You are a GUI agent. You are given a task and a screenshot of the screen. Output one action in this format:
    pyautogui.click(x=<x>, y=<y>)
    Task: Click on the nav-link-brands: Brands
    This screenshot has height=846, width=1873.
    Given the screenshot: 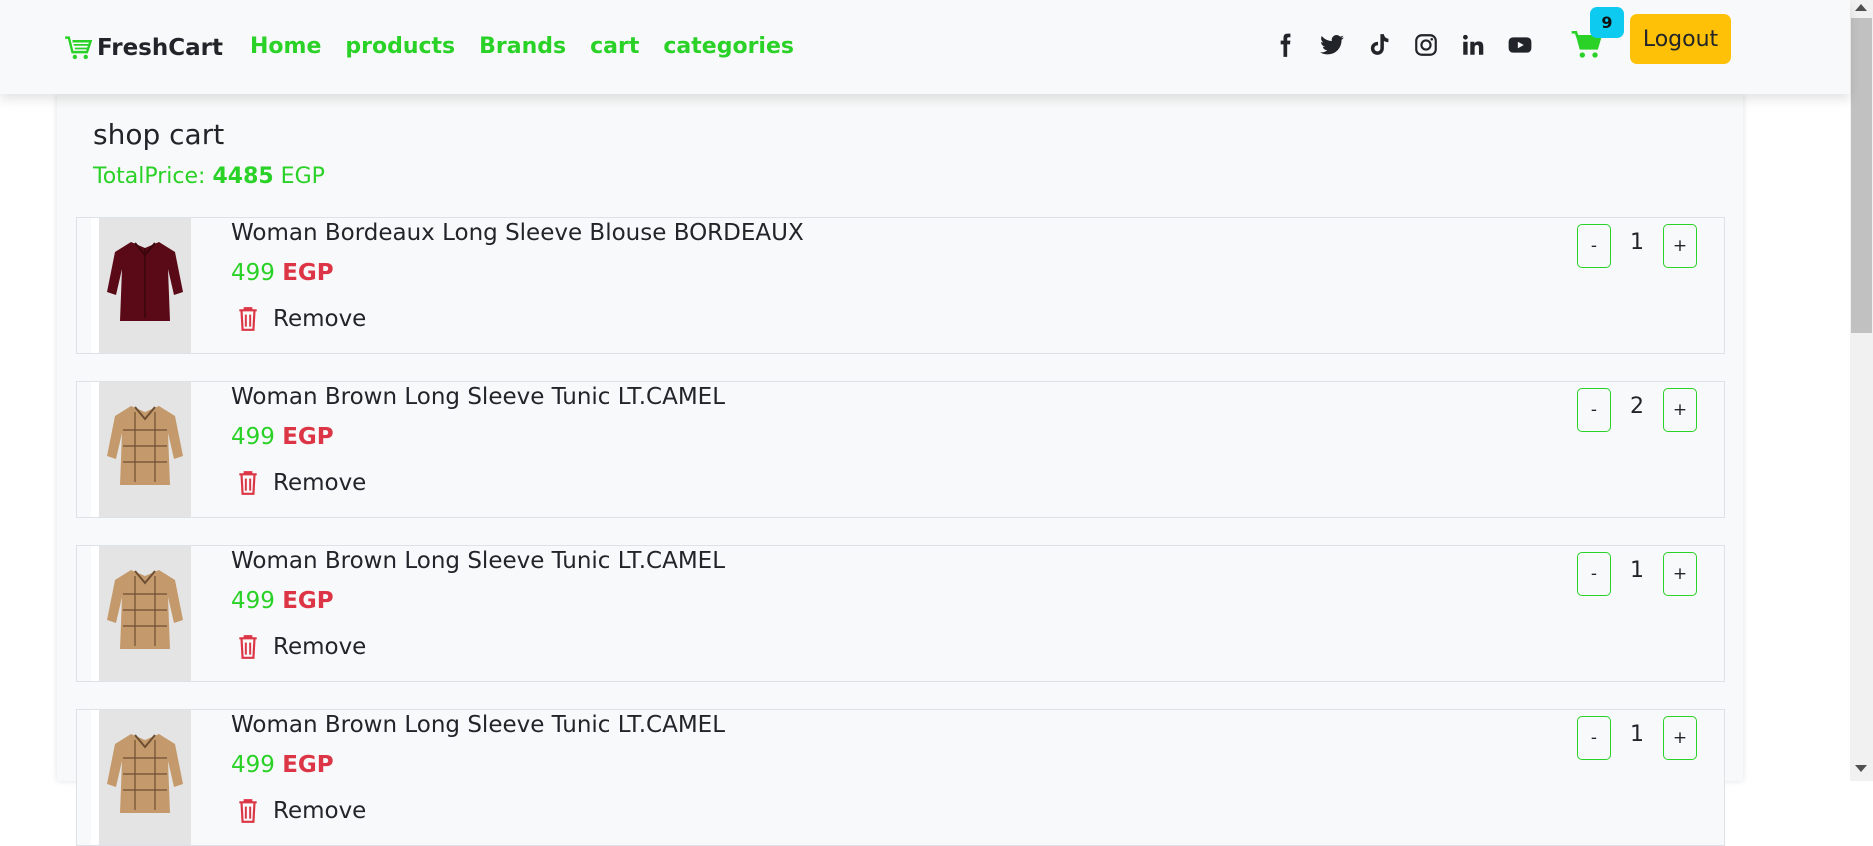 What is the action you would take?
    pyautogui.click(x=522, y=47)
    